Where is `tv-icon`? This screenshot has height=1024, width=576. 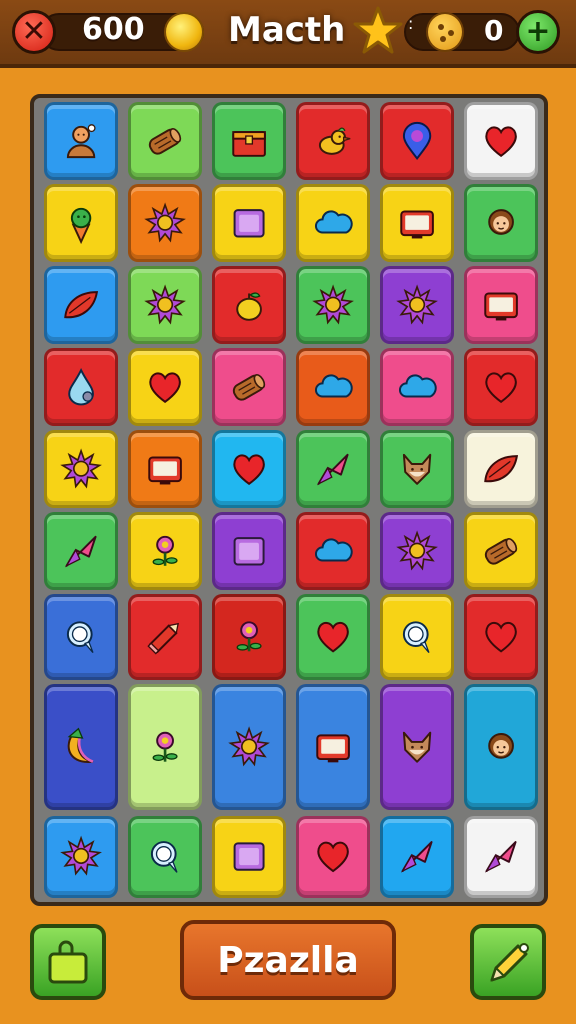 tv-icon is located at coordinates (333, 748).